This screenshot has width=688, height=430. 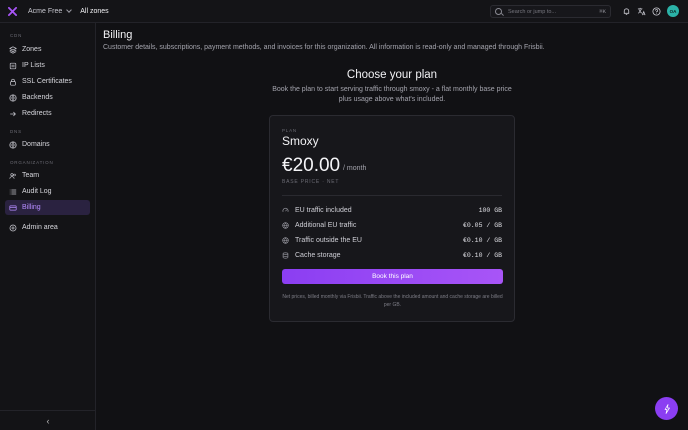 I want to click on sidebar-item-backends: Backends, so click(x=47, y=97).